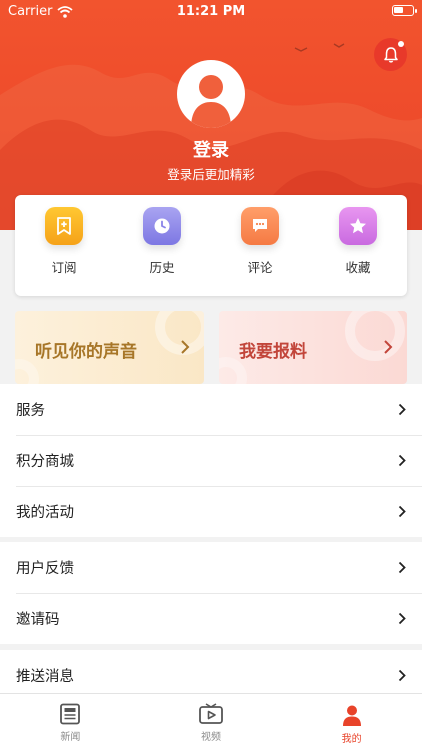  What do you see at coordinates (162, 226) in the screenshot?
I see `clock-icon` at bounding box center [162, 226].